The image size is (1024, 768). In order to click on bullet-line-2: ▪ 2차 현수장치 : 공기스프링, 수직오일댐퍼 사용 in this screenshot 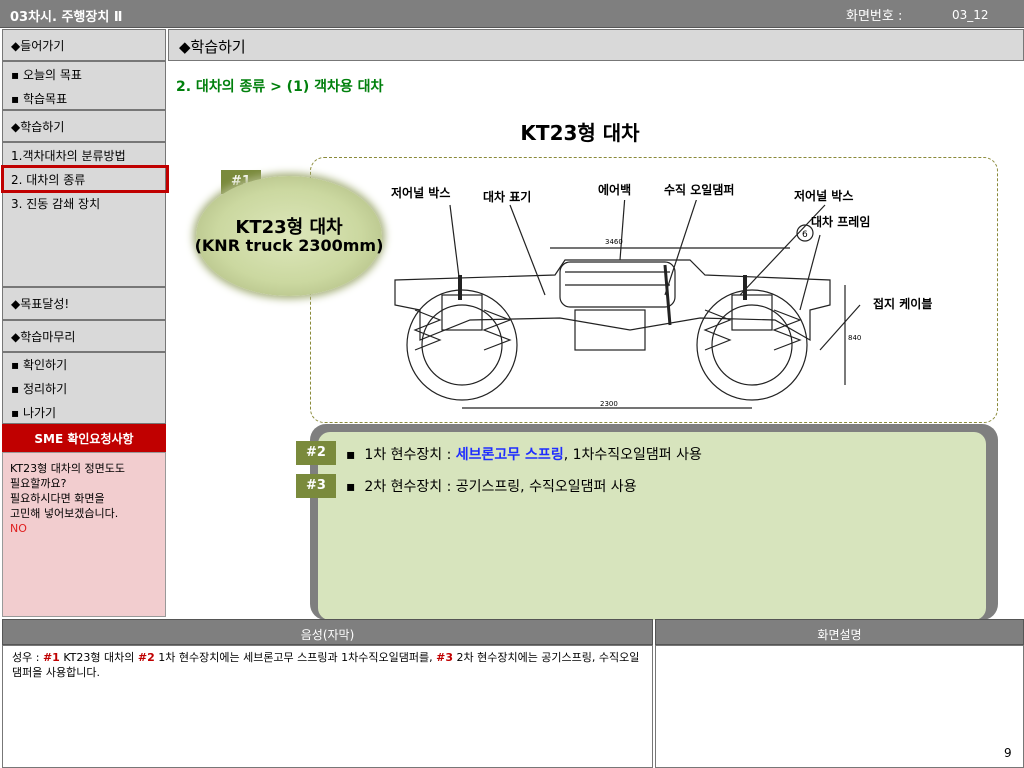, I will do `click(491, 486)`.